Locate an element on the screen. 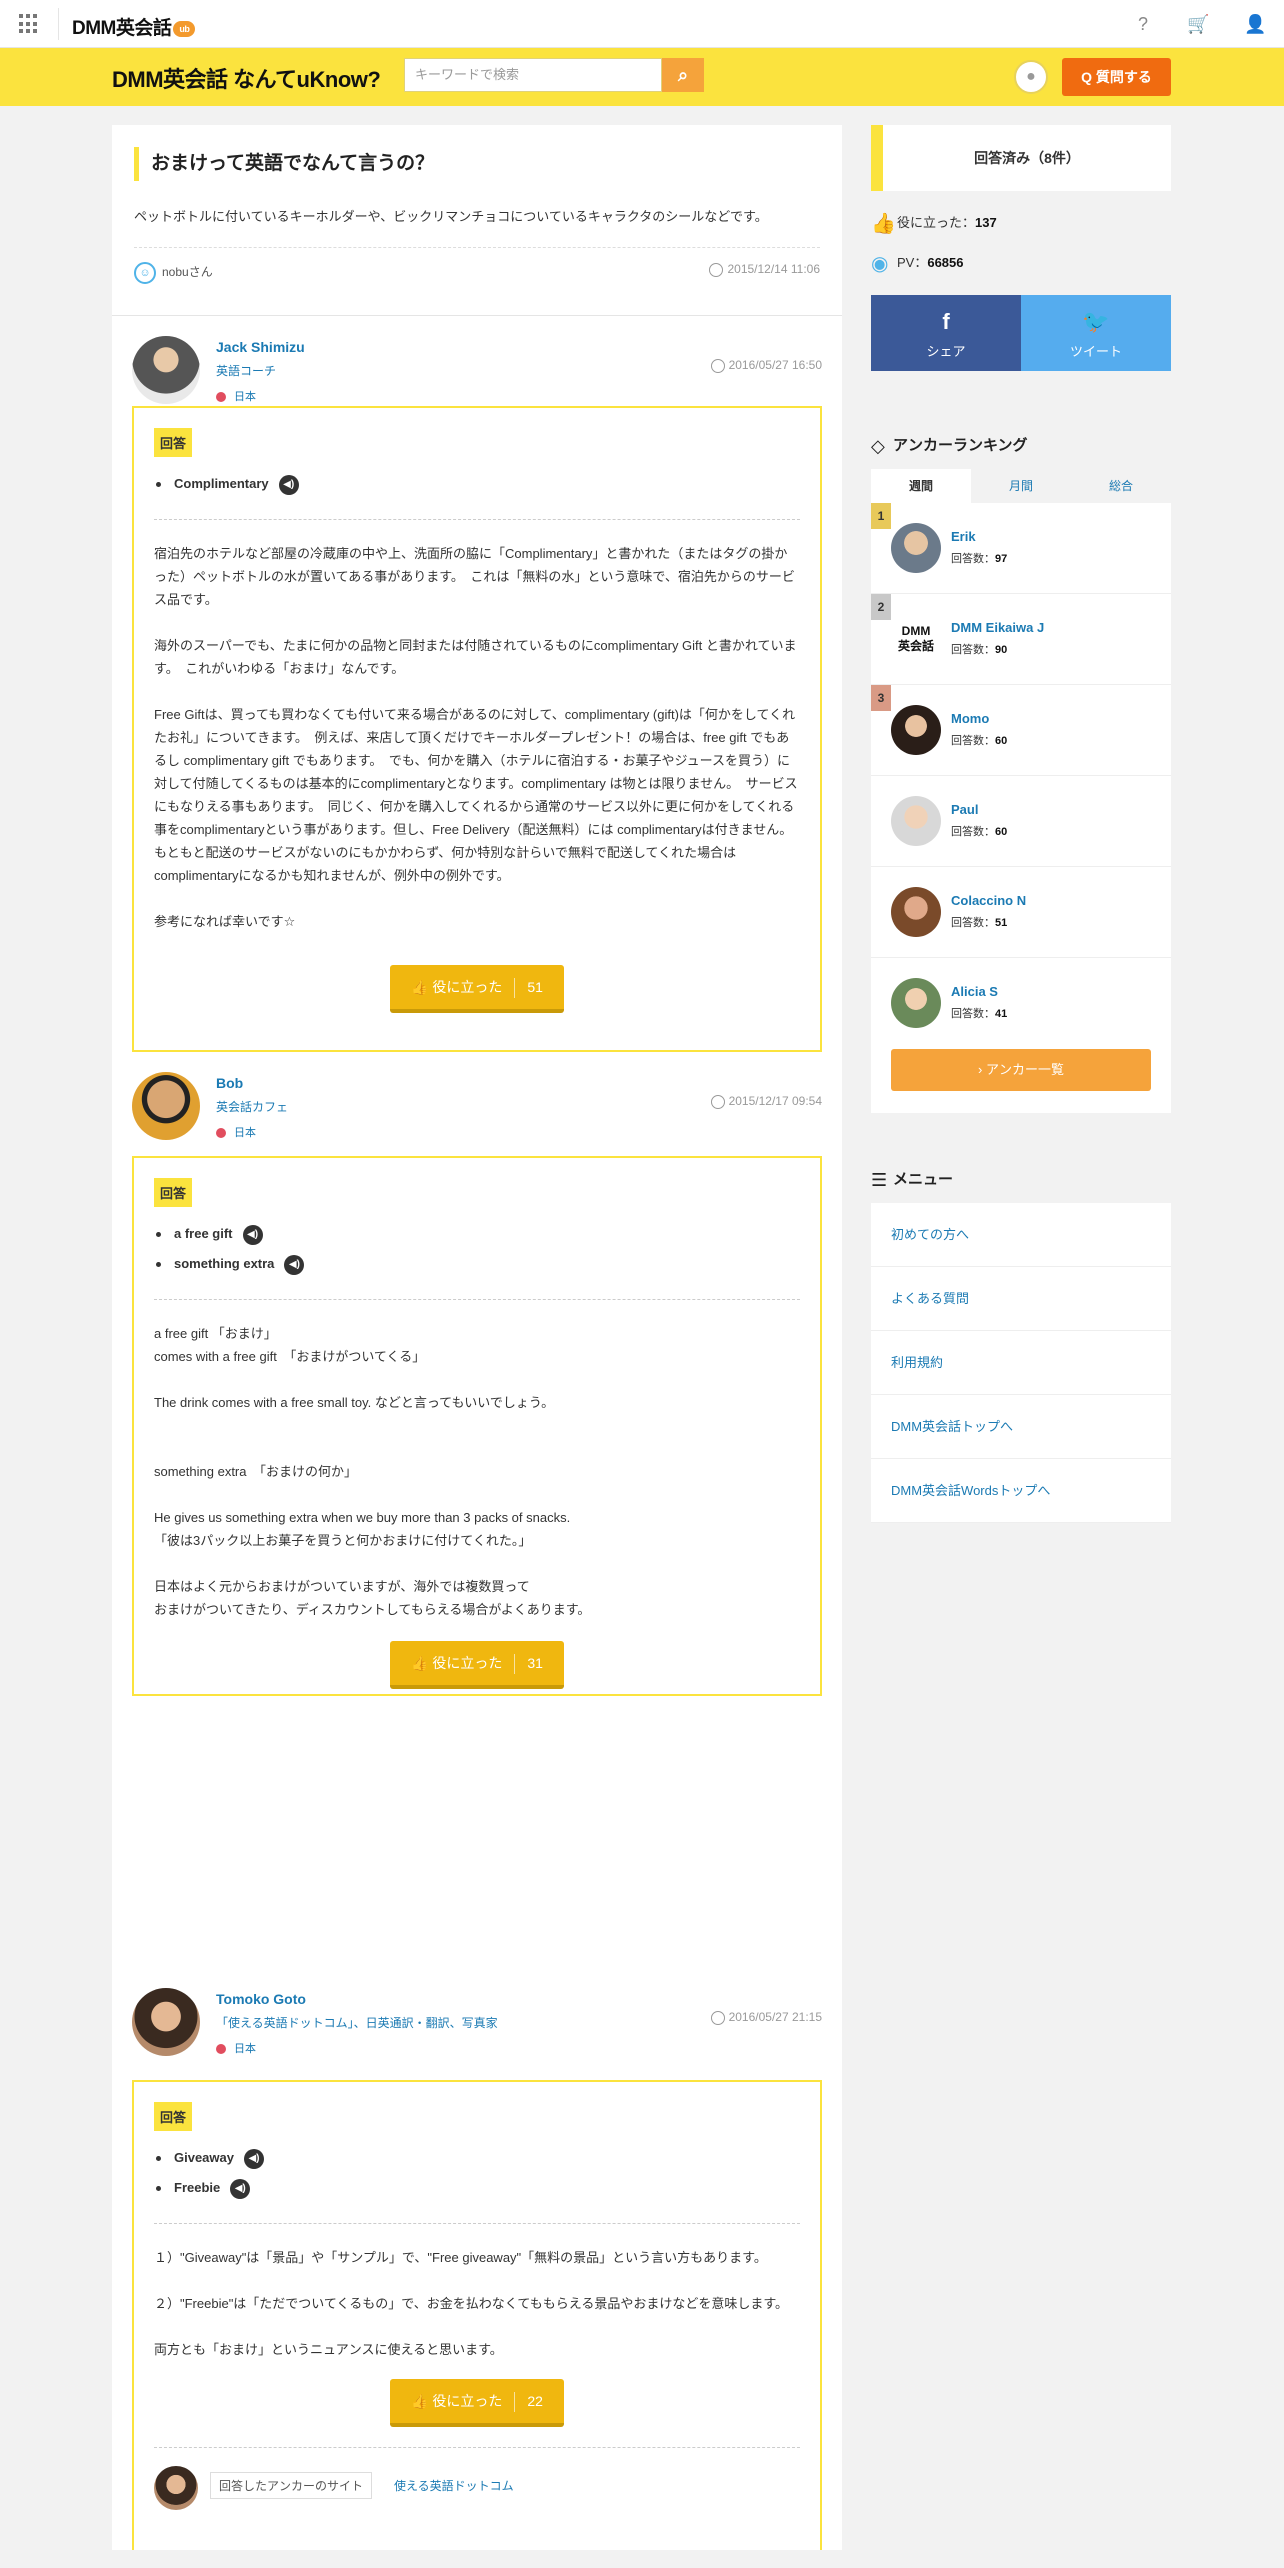  ranking-item: 1 Erik 回答数：97 is located at coordinates (1021, 548).